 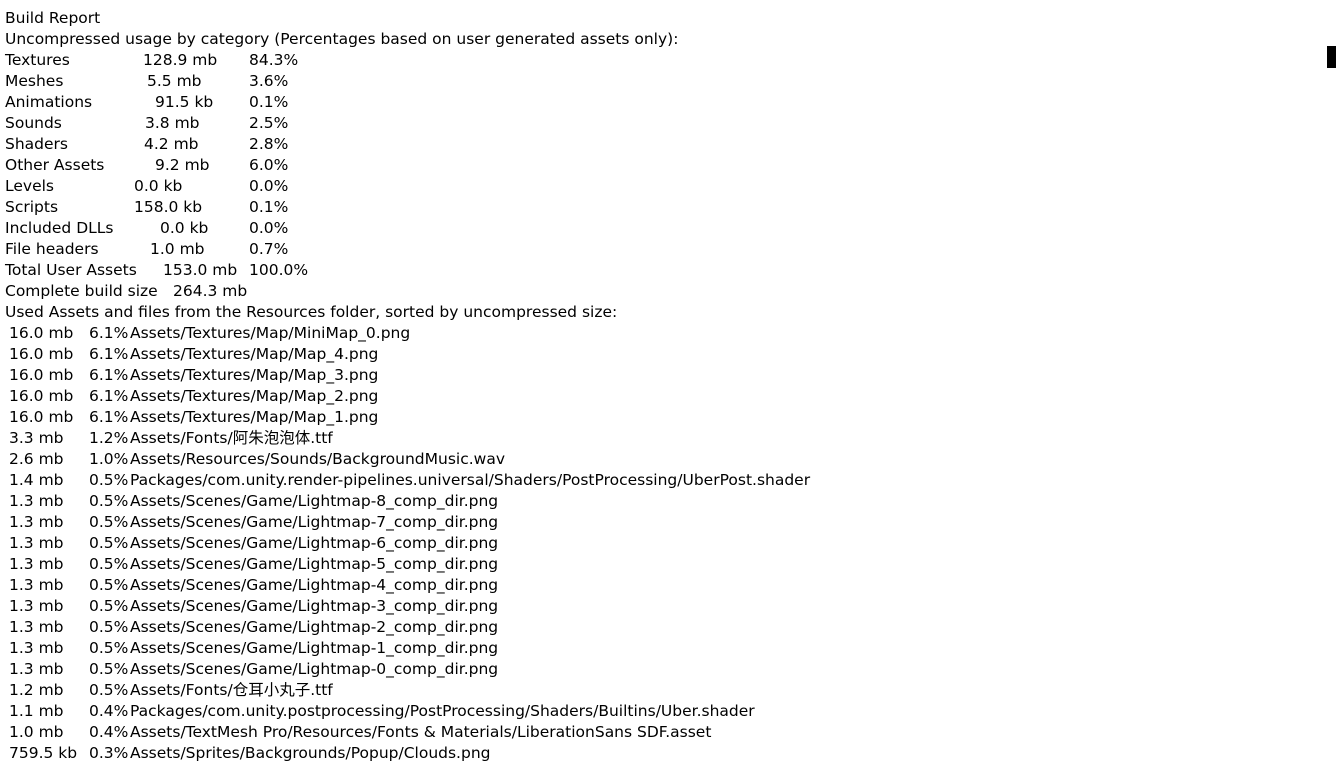 What do you see at coordinates (29, 186) in the screenshot?
I see `category-name: Levels` at bounding box center [29, 186].